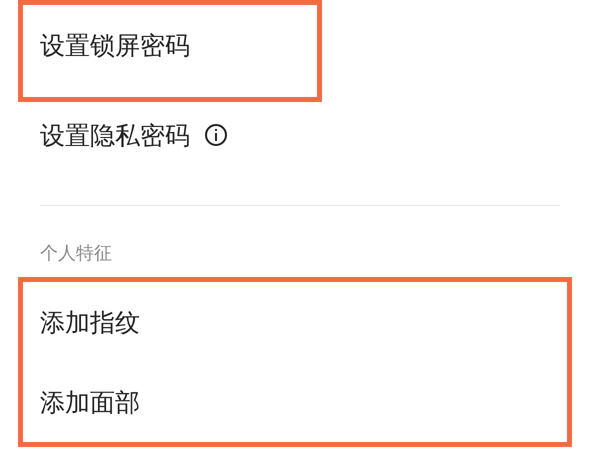  I want to click on info-icon, so click(216, 135).